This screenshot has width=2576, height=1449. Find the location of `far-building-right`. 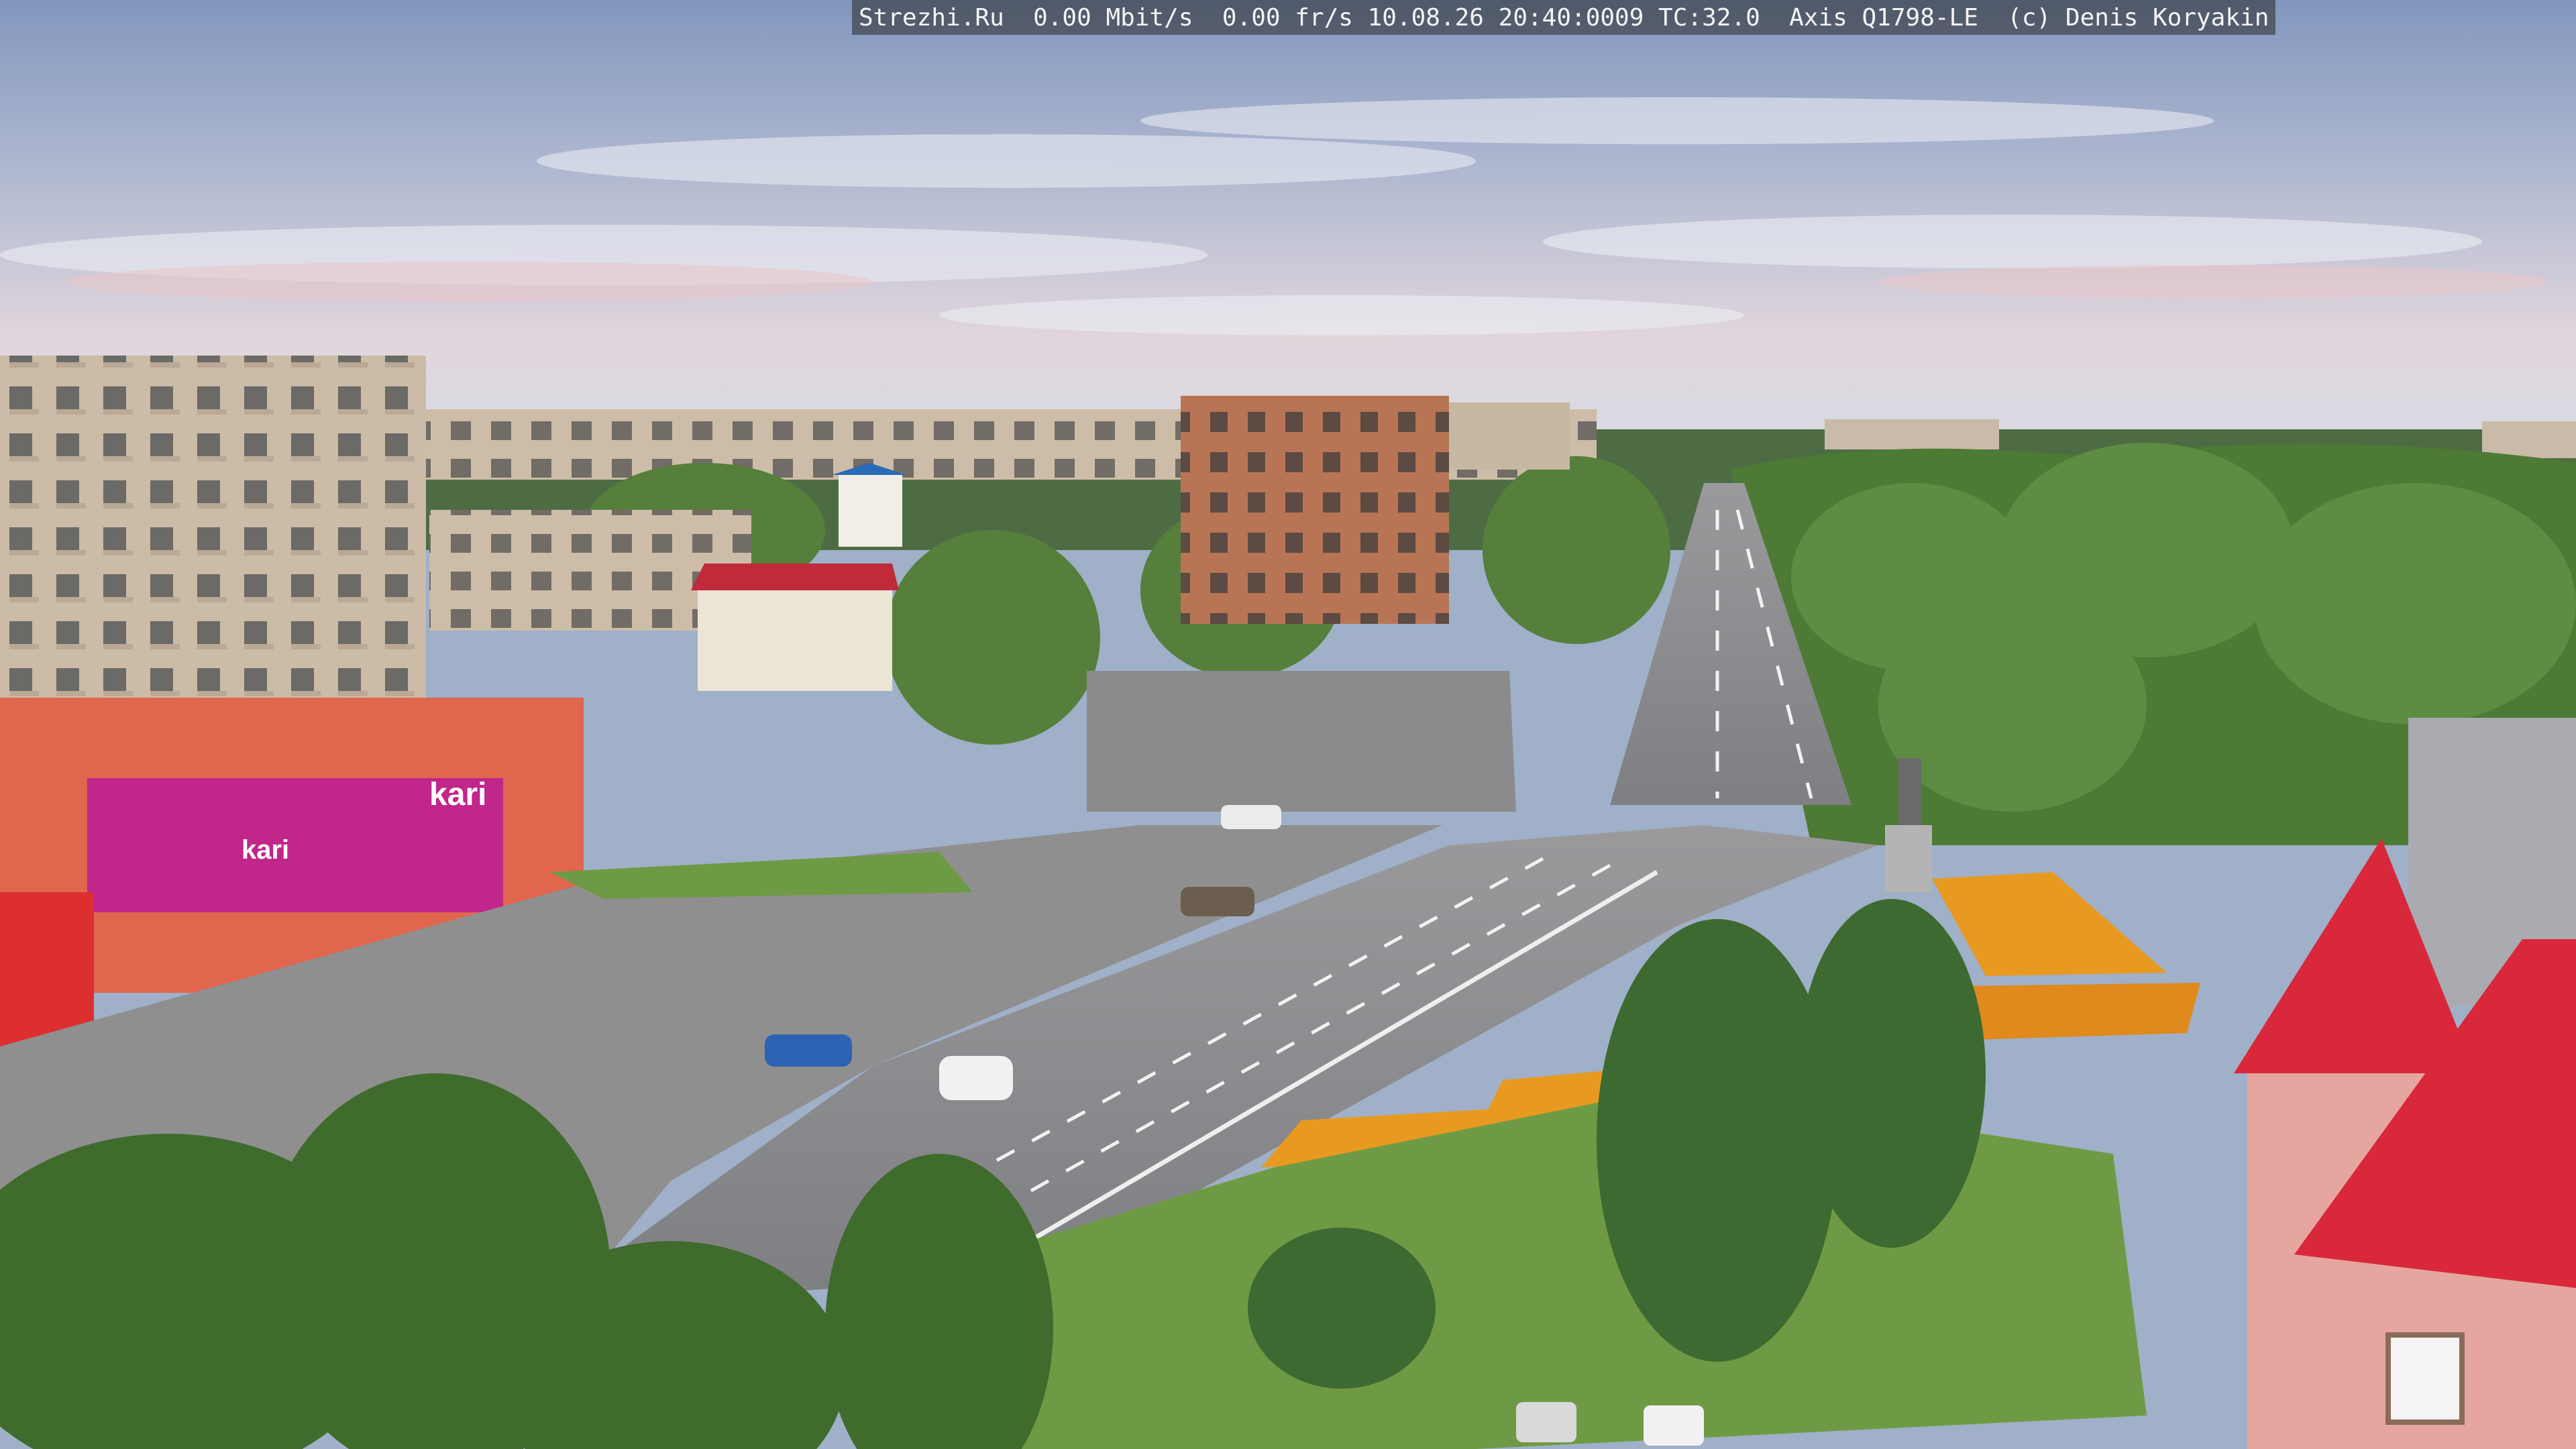

far-building-right is located at coordinates (1912, 434).